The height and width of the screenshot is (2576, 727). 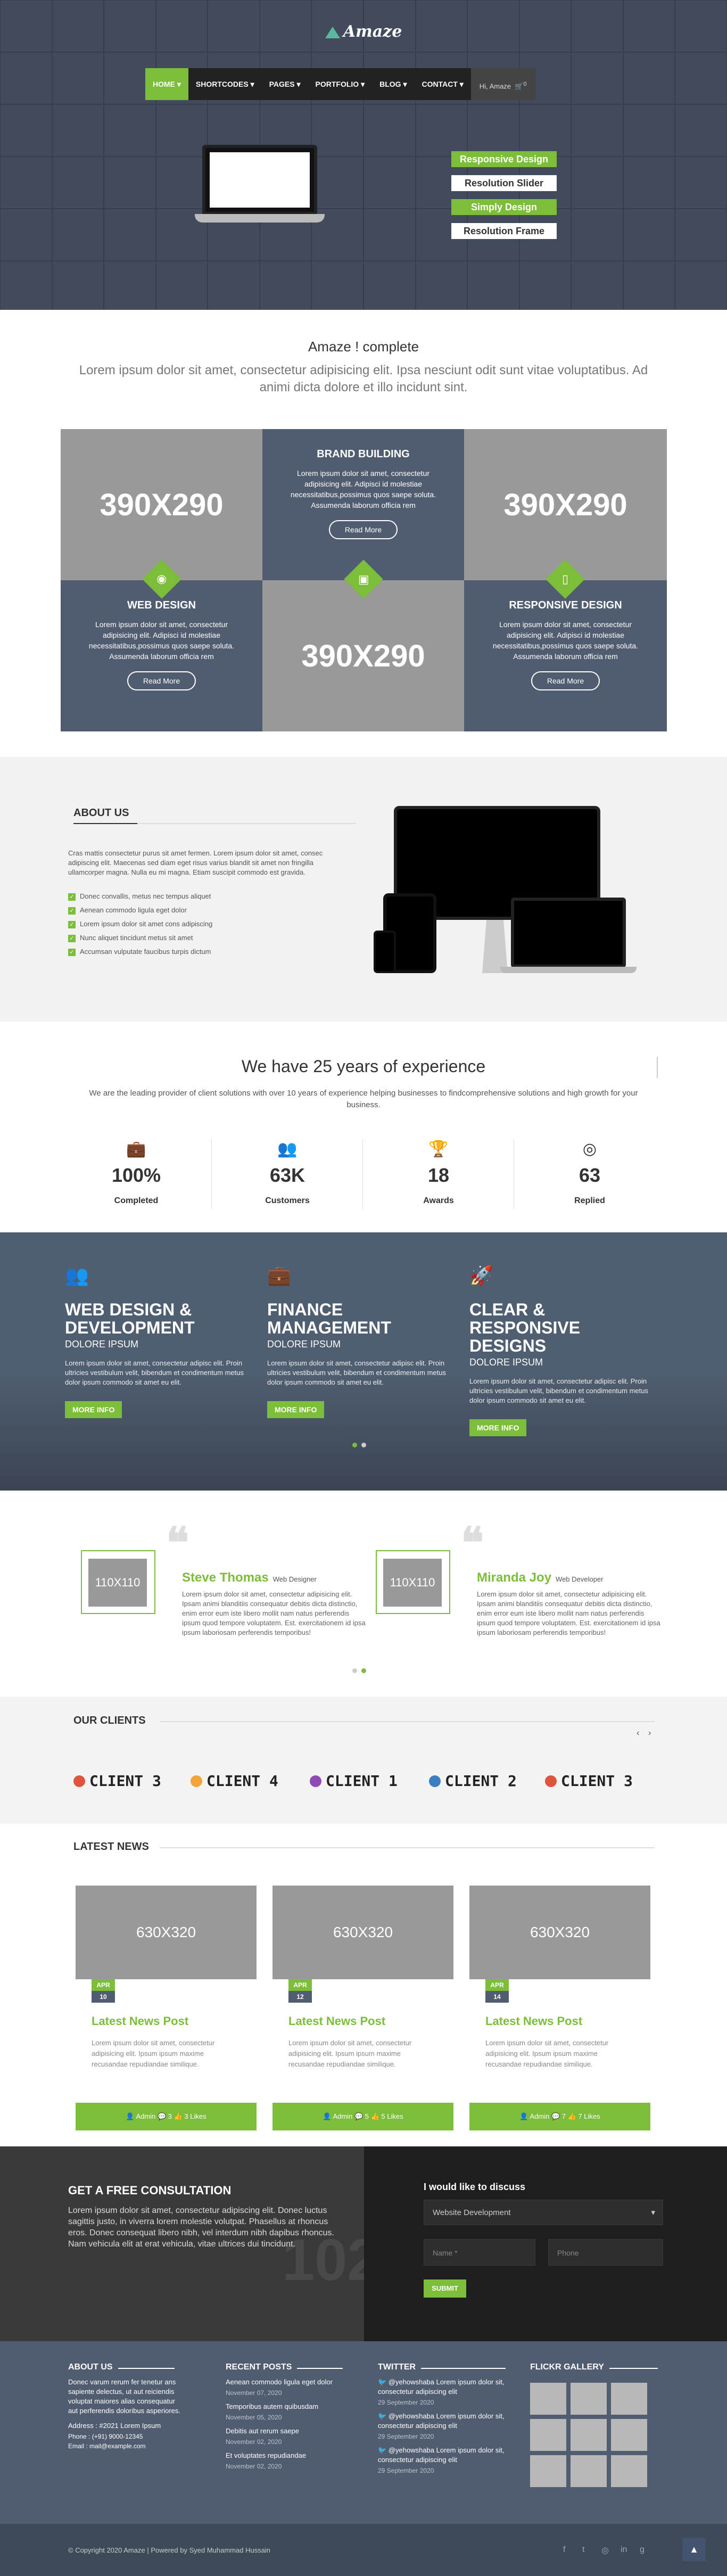 What do you see at coordinates (583, 2550) in the screenshot?
I see `twitter-icon: t` at bounding box center [583, 2550].